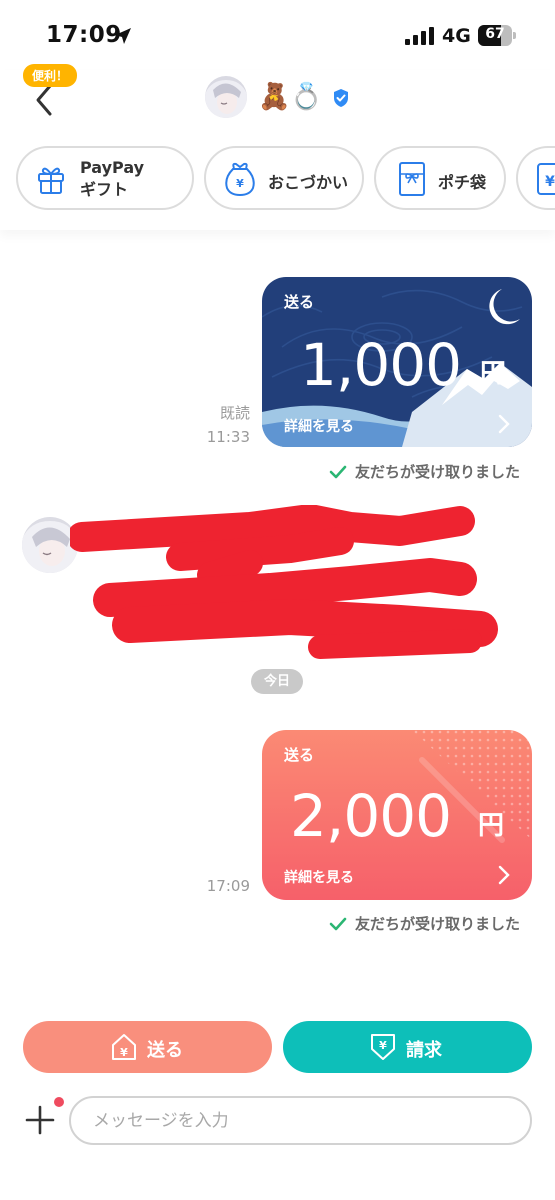  Describe the element at coordinates (290, 97) in the screenshot. I see `friend-name: 🧸💍` at that location.